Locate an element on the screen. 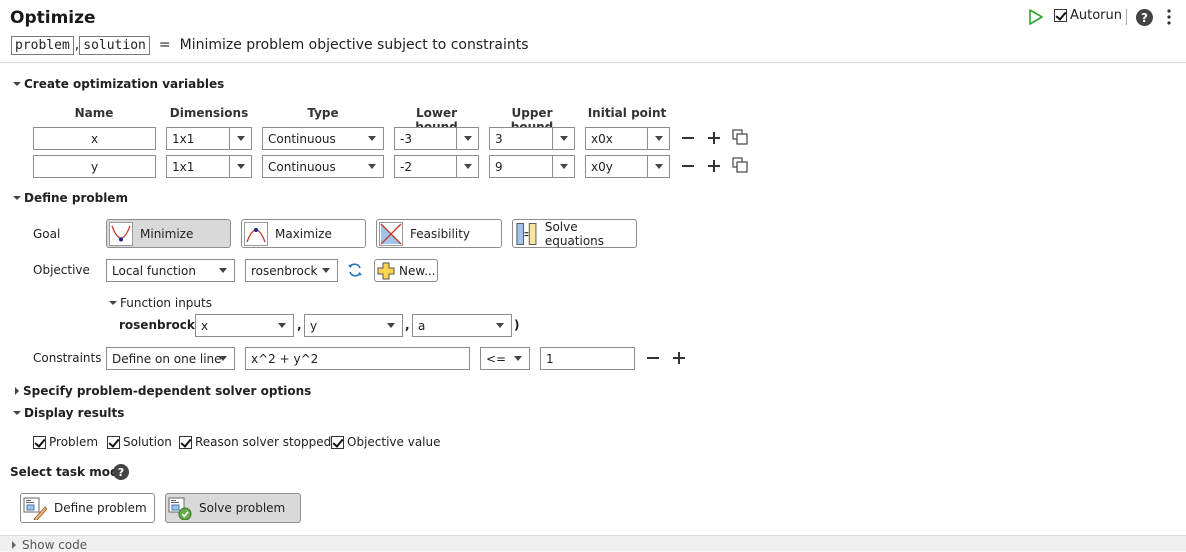  initial-point-value: x0y is located at coordinates (602, 166).